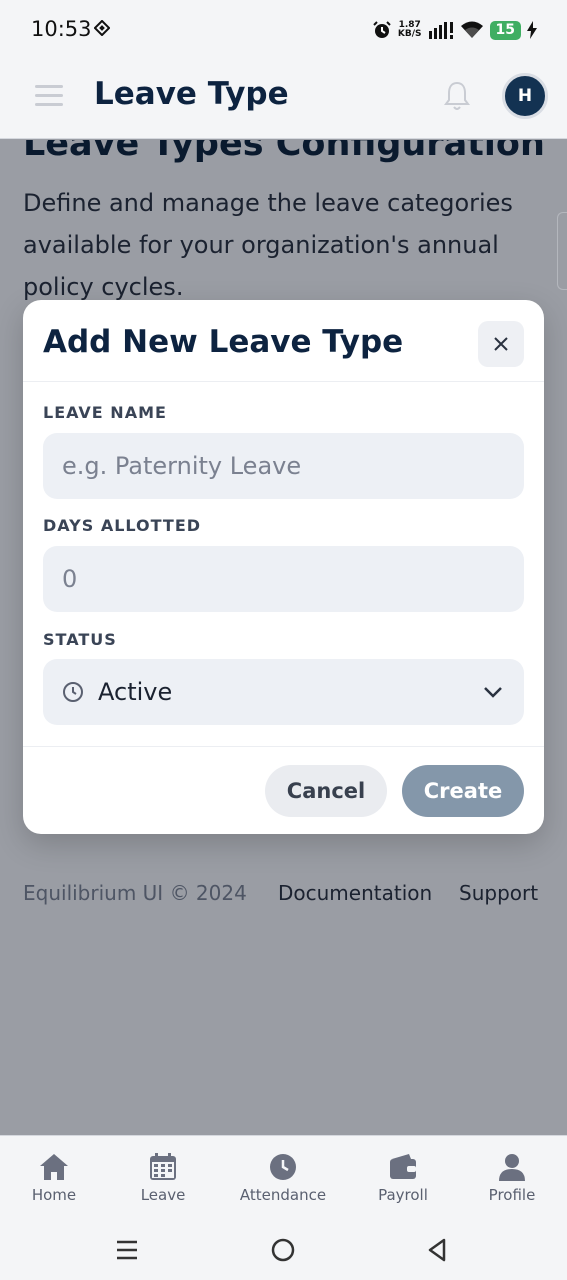  What do you see at coordinates (505, 30) in the screenshot?
I see `battery-level: 15` at bounding box center [505, 30].